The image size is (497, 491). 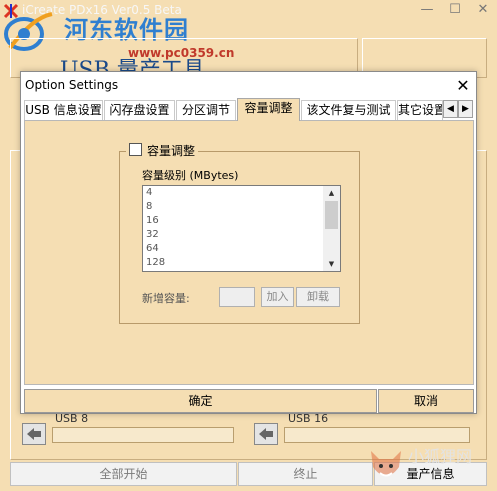 I want to click on chevron-down-icon: ▼, so click(x=331, y=264).